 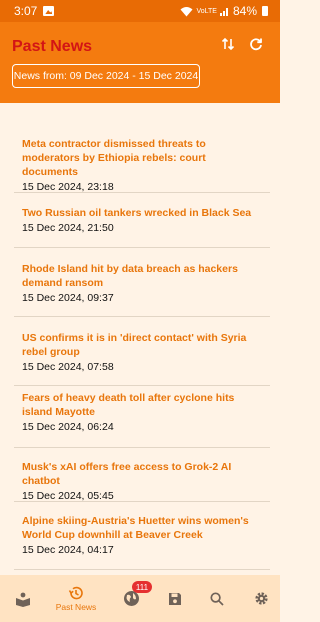 I want to click on refresh-button, so click(x=256, y=44).